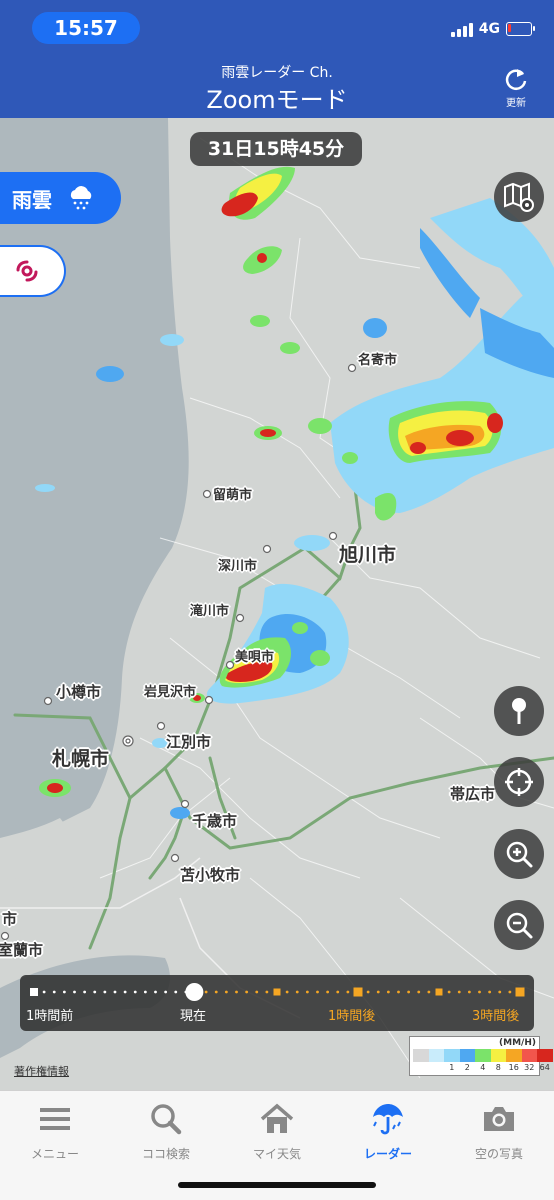  Describe the element at coordinates (388, 1119) in the screenshot. I see `umbrella-icon` at that location.